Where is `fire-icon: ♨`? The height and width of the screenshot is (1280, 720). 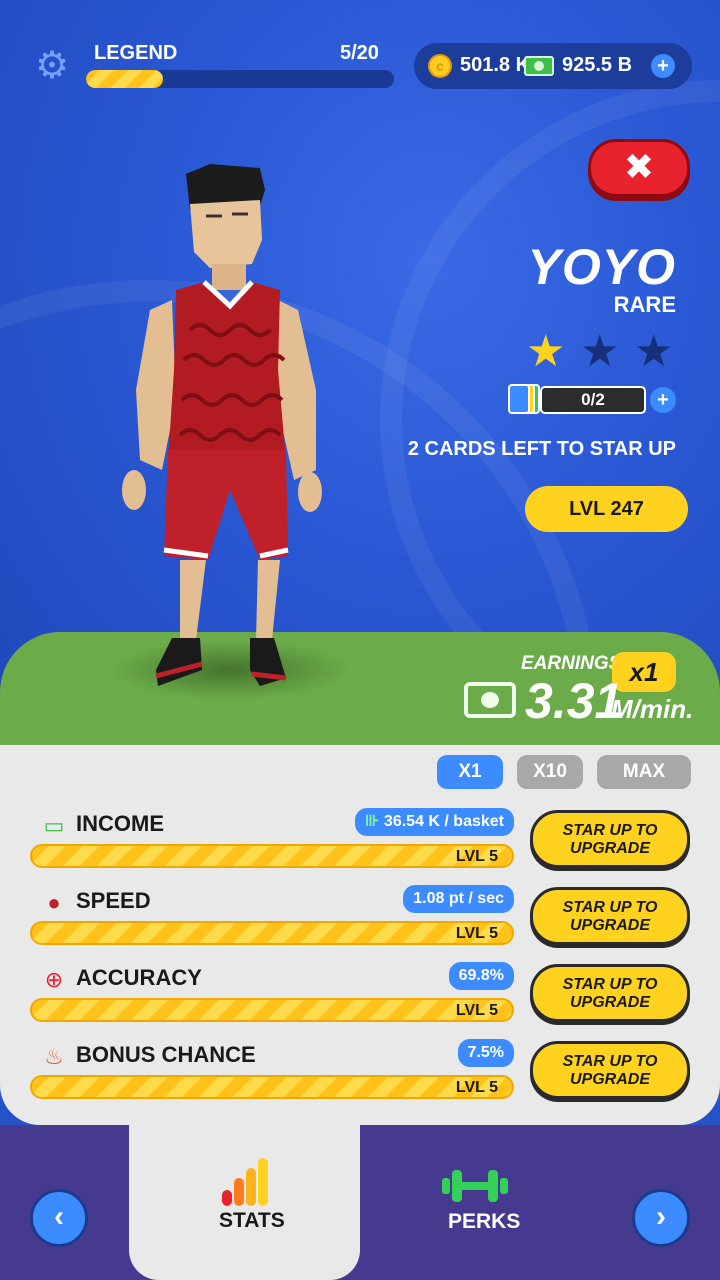 fire-icon: ♨ is located at coordinates (54, 1056).